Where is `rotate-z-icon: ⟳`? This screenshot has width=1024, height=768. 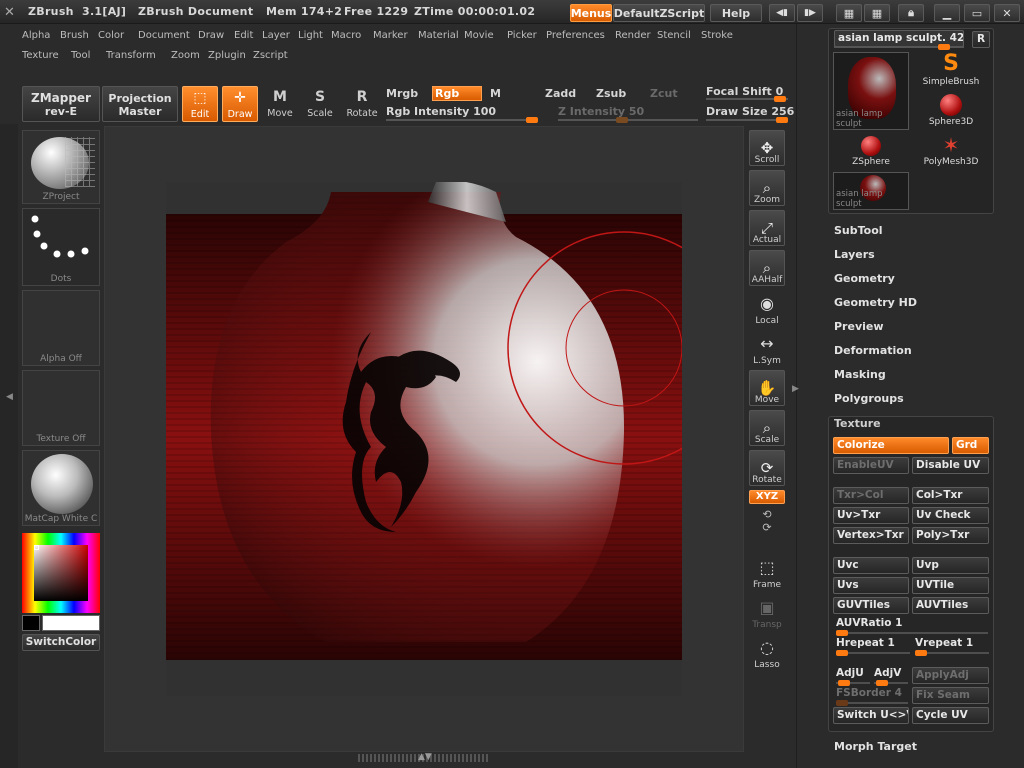
rotate-z-icon: ⟳ is located at coordinates (767, 527).